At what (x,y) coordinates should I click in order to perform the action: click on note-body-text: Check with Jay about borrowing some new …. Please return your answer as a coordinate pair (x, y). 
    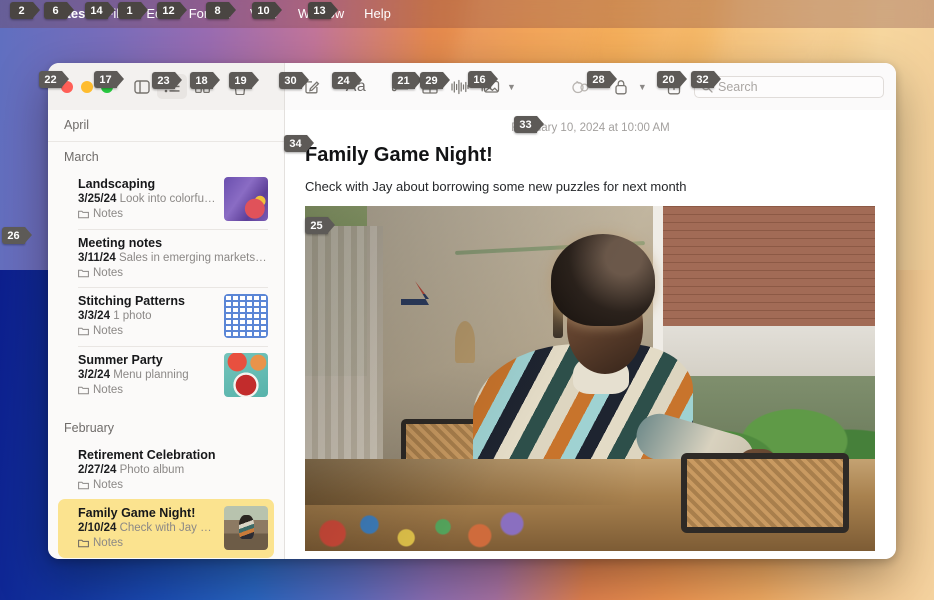
    Looking at the image, I should click on (496, 186).